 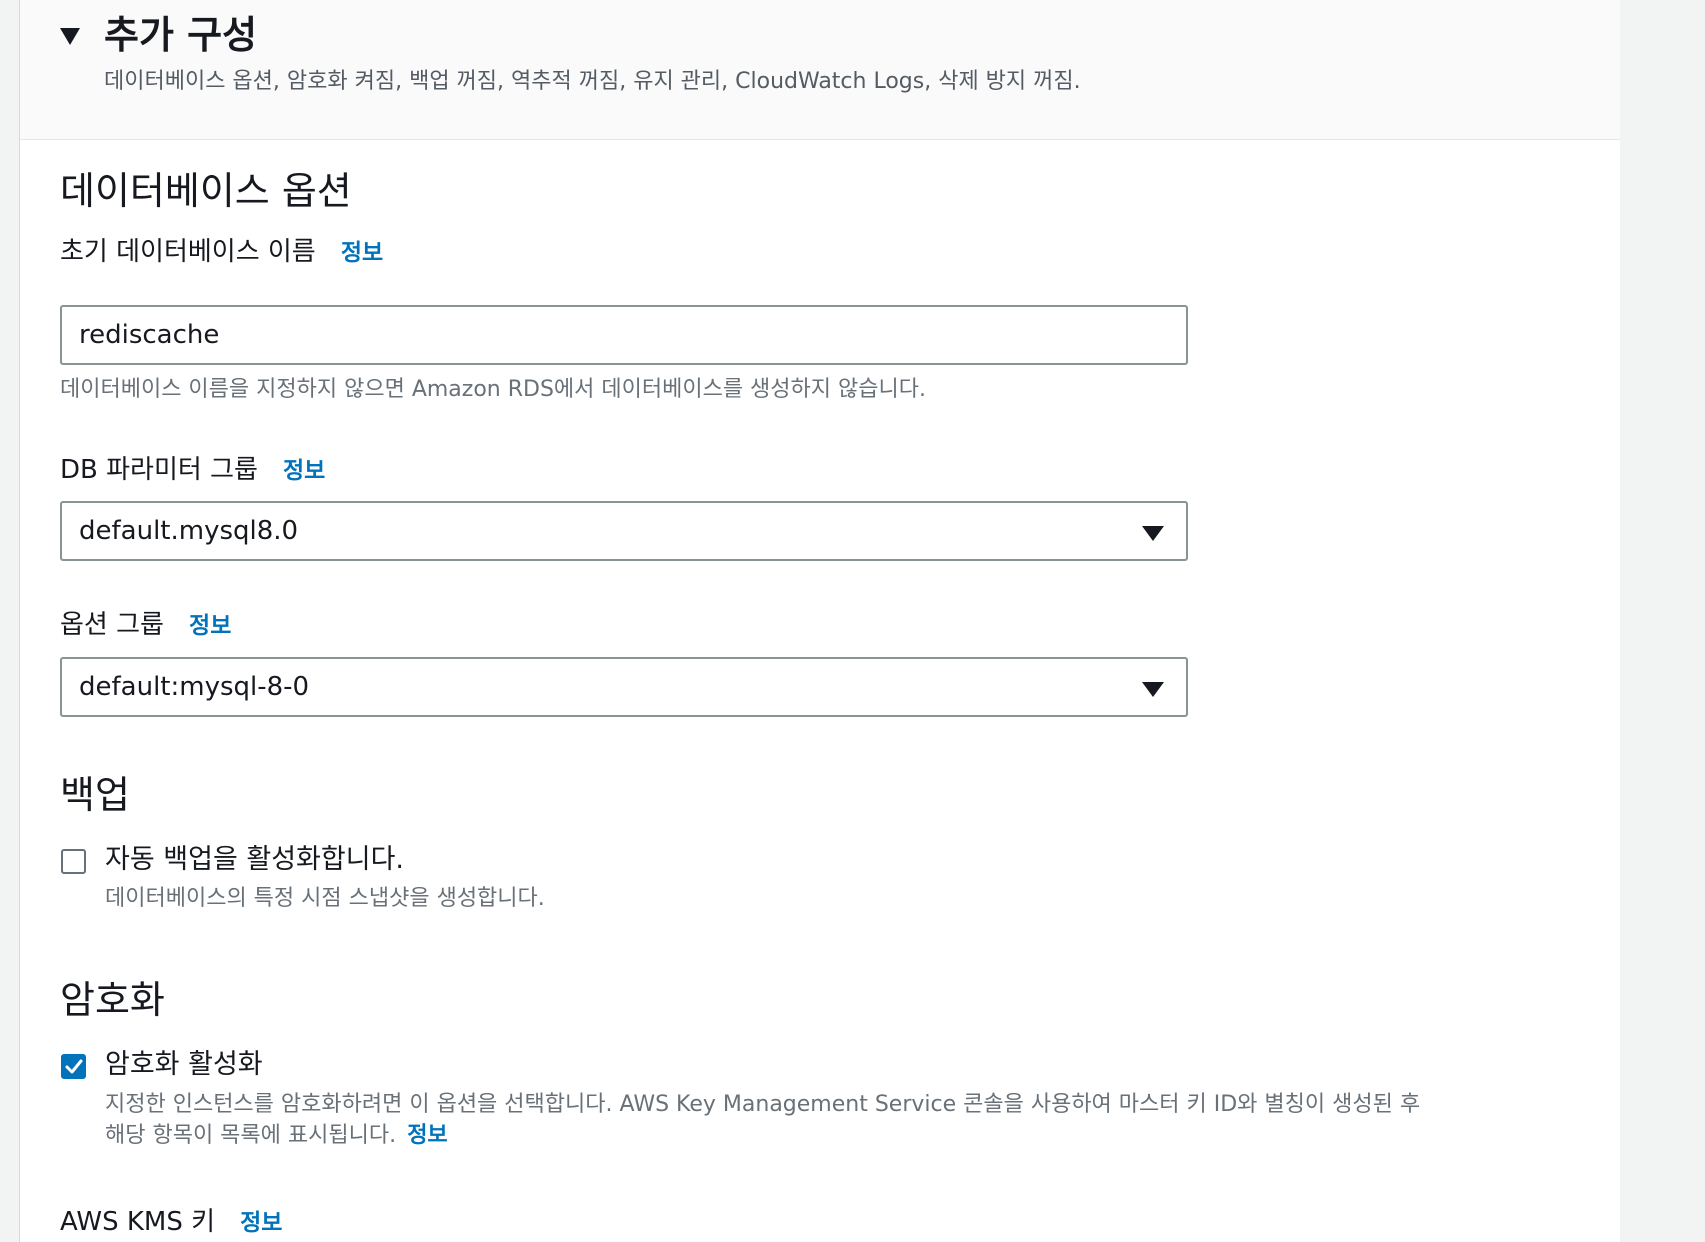 I want to click on kms-key-label: AWS KMS 키, so click(x=138, y=1222).